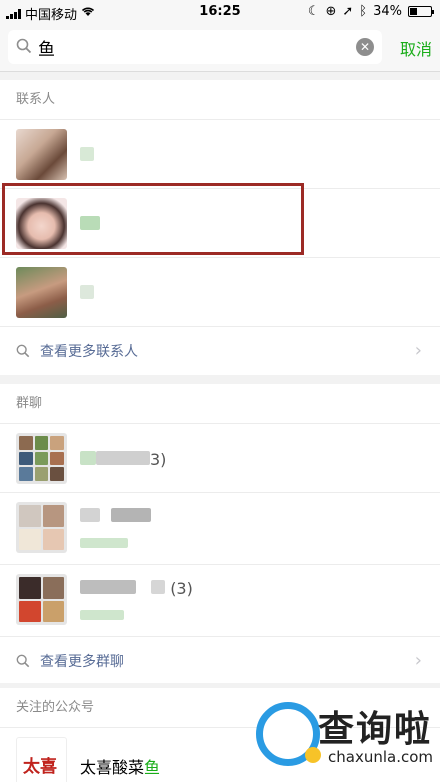 Image resolution: width=440 pixels, height=782 pixels. Describe the element at coordinates (348, 11) in the screenshot. I see `location-icon: ➚` at that location.